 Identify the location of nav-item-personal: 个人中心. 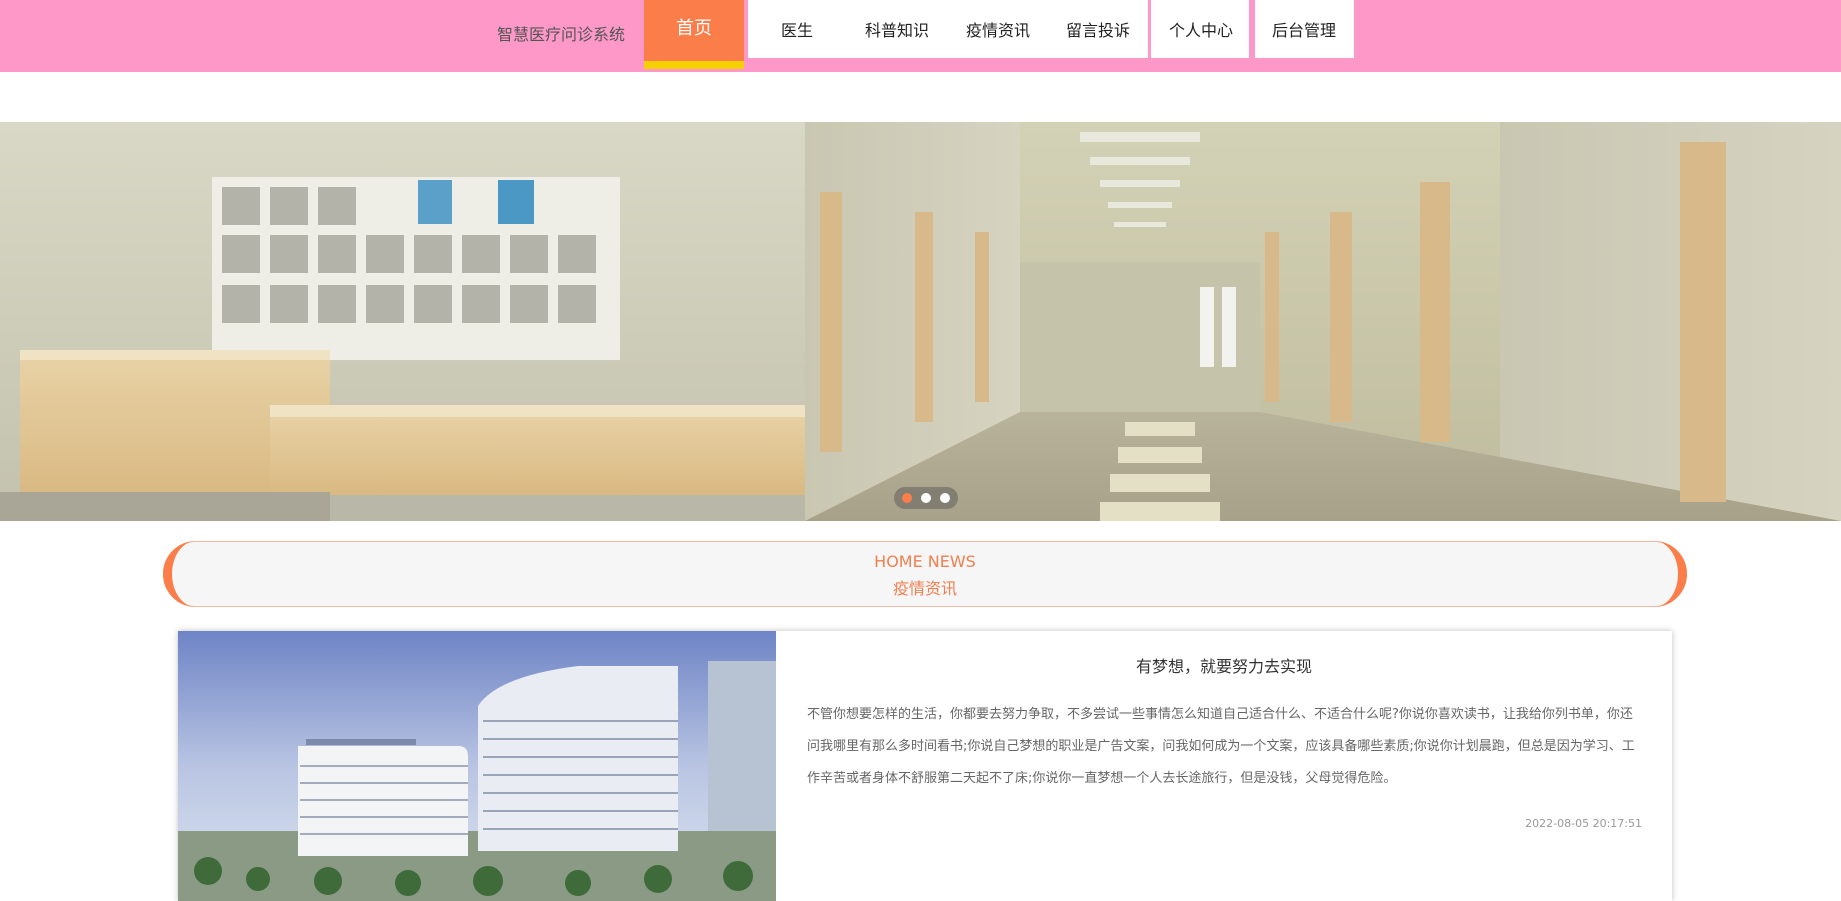
(1201, 29).